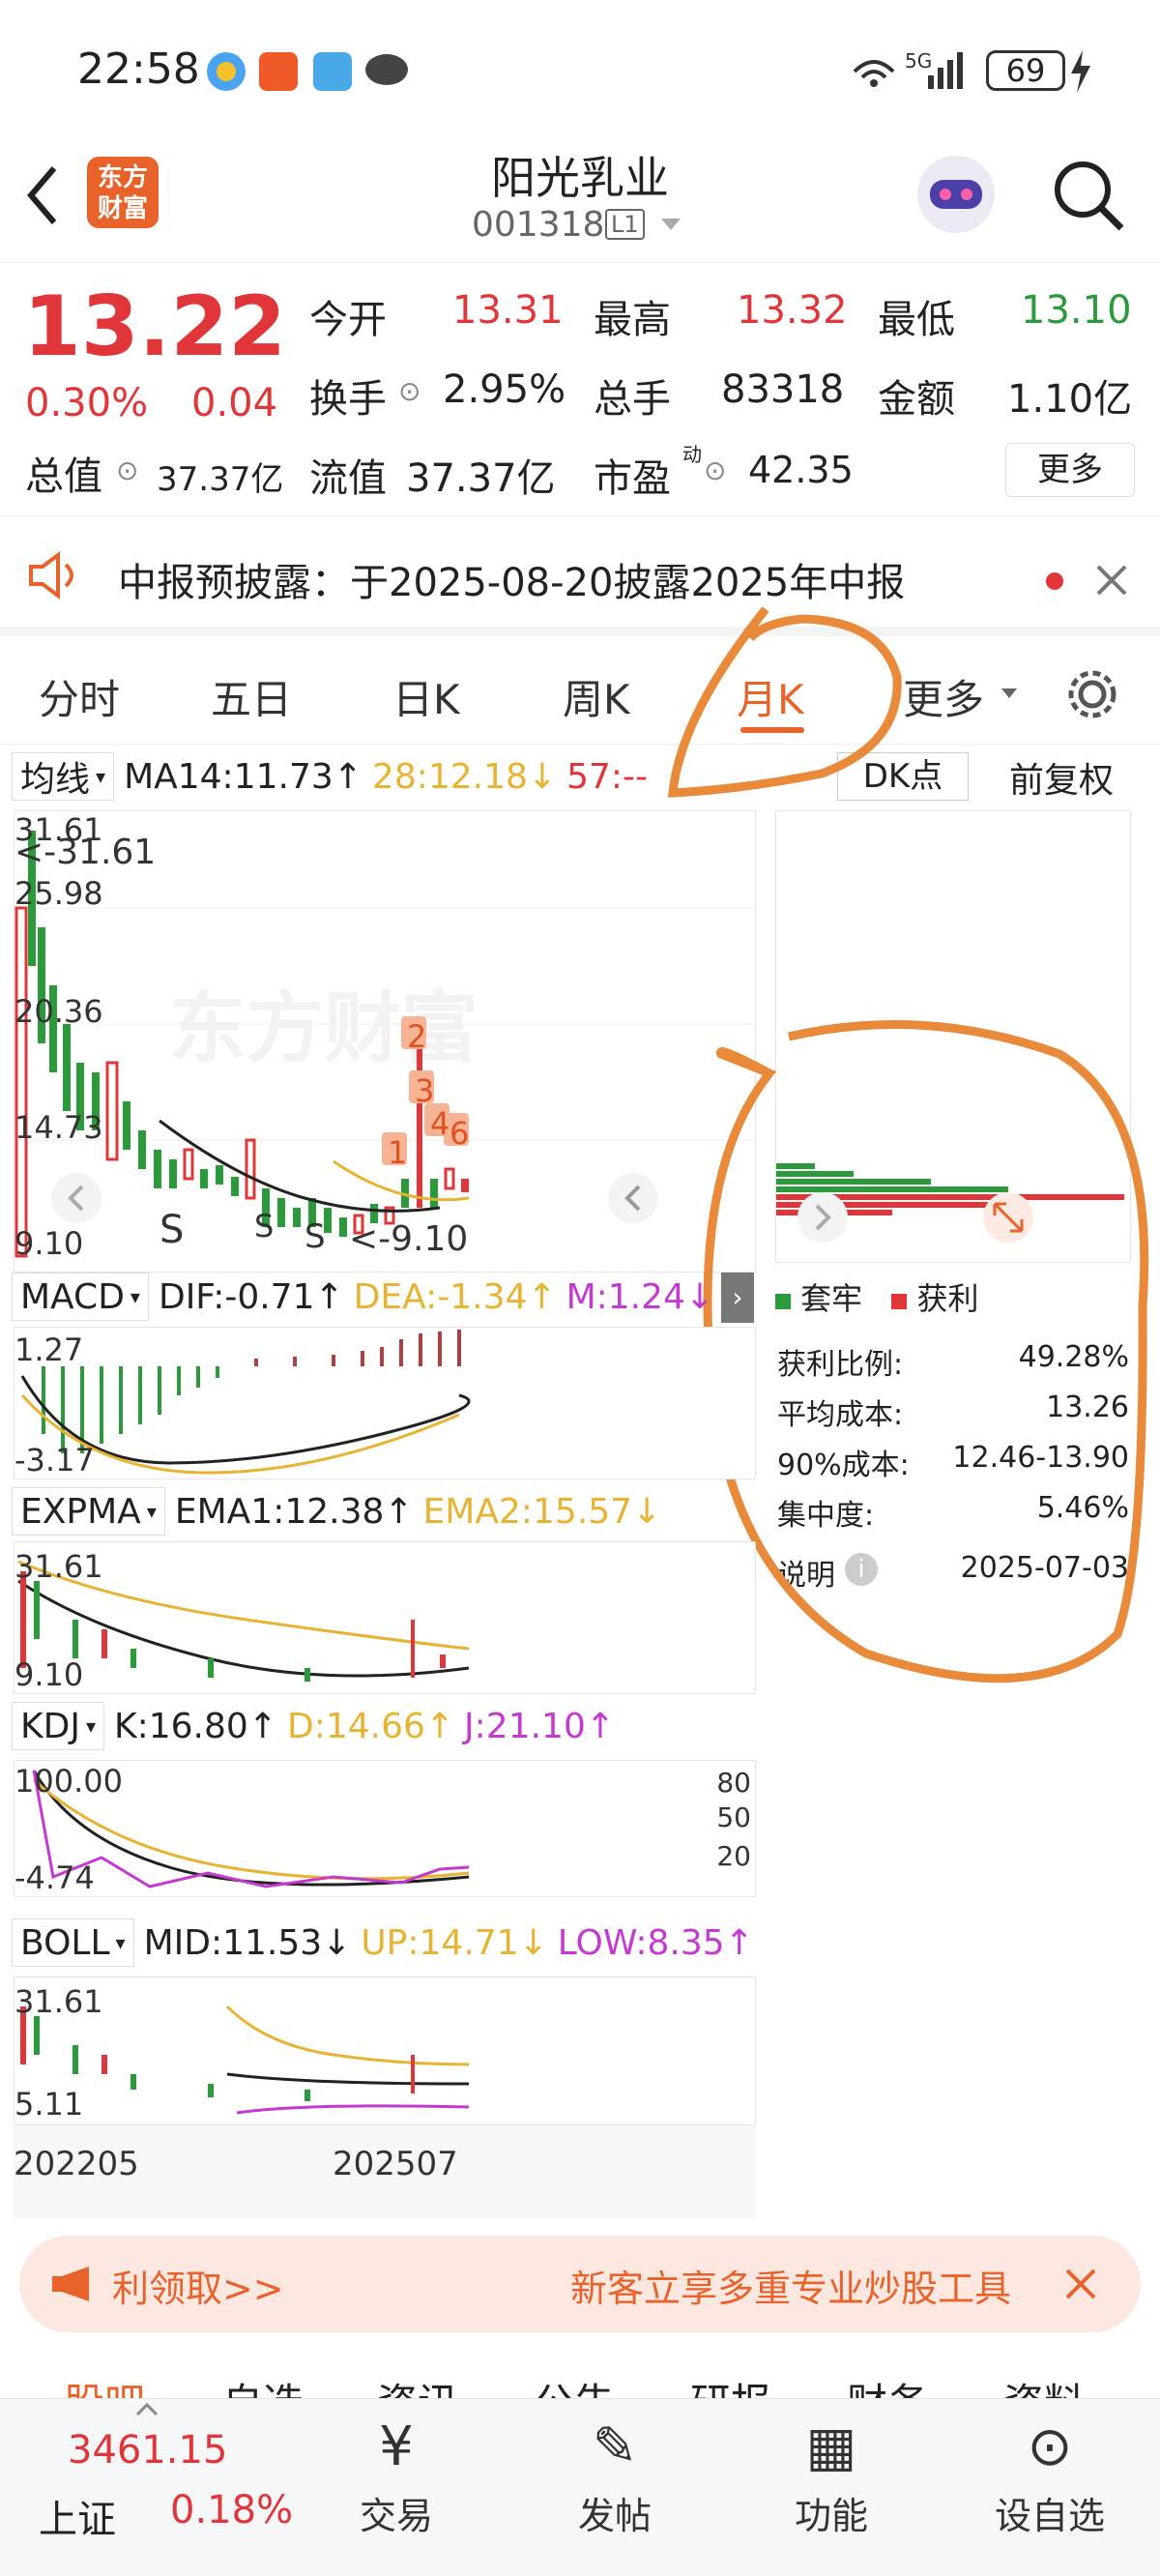 Image resolution: width=1160 pixels, height=2576 pixels. I want to click on collapse-arrow-icon: ›, so click(738, 1298).